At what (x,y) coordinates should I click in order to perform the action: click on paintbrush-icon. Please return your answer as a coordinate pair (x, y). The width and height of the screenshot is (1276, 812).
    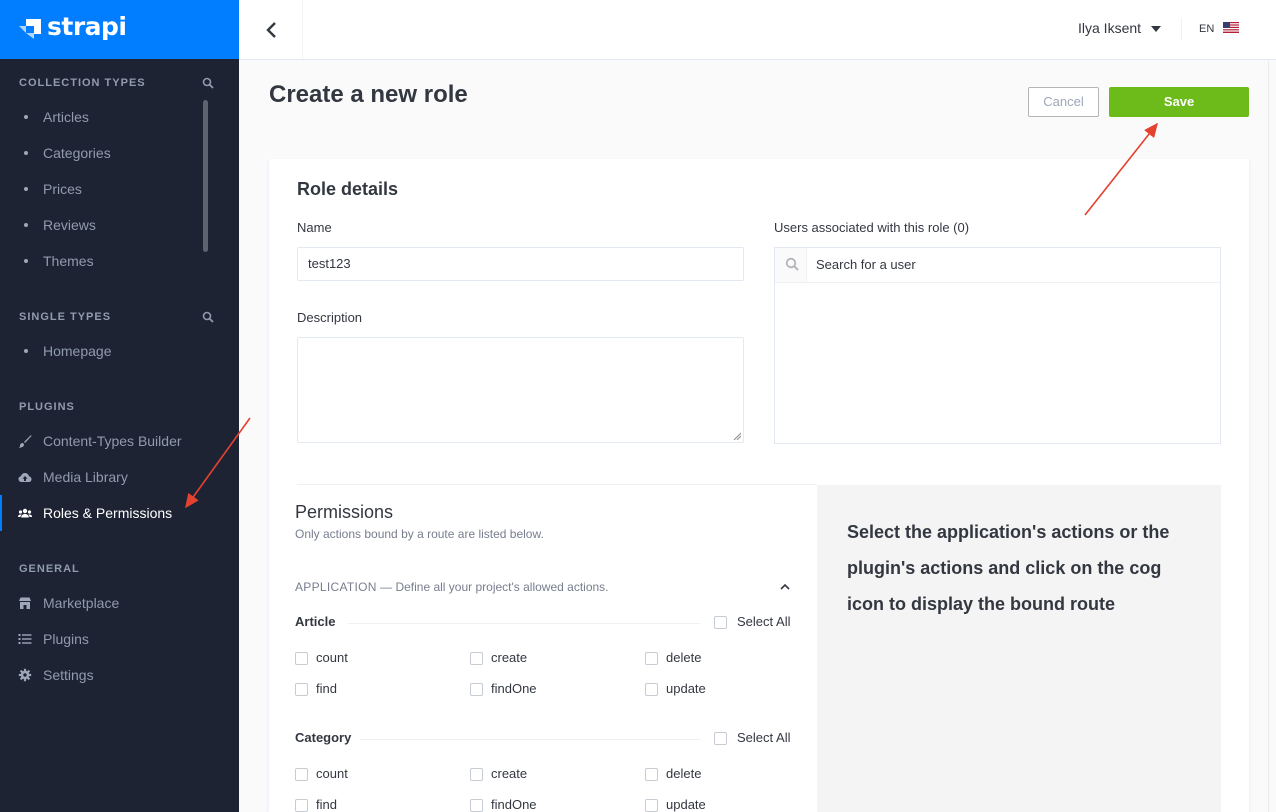
    Looking at the image, I should click on (25, 441).